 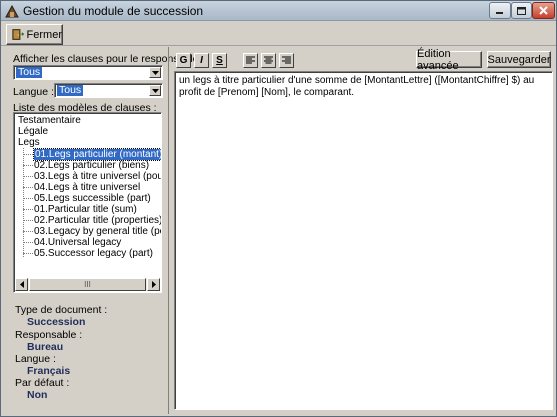 What do you see at coordinates (108, 90) in the screenshot?
I see `language-select: Tous` at bounding box center [108, 90].